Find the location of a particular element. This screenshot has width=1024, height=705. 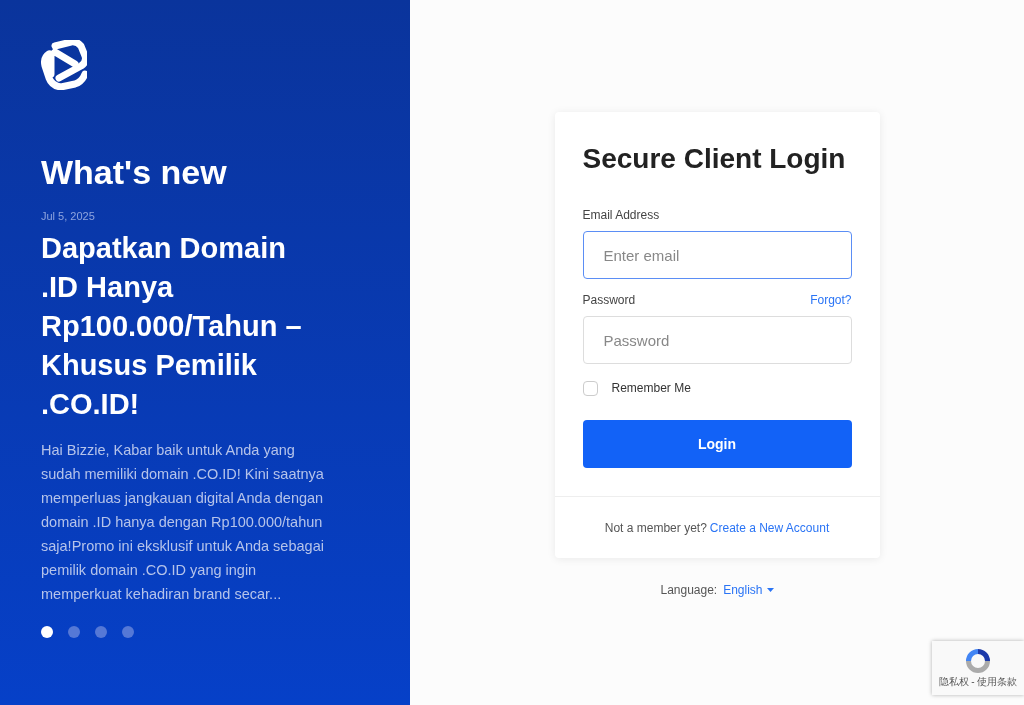

password-field: Password is located at coordinates (717, 340).